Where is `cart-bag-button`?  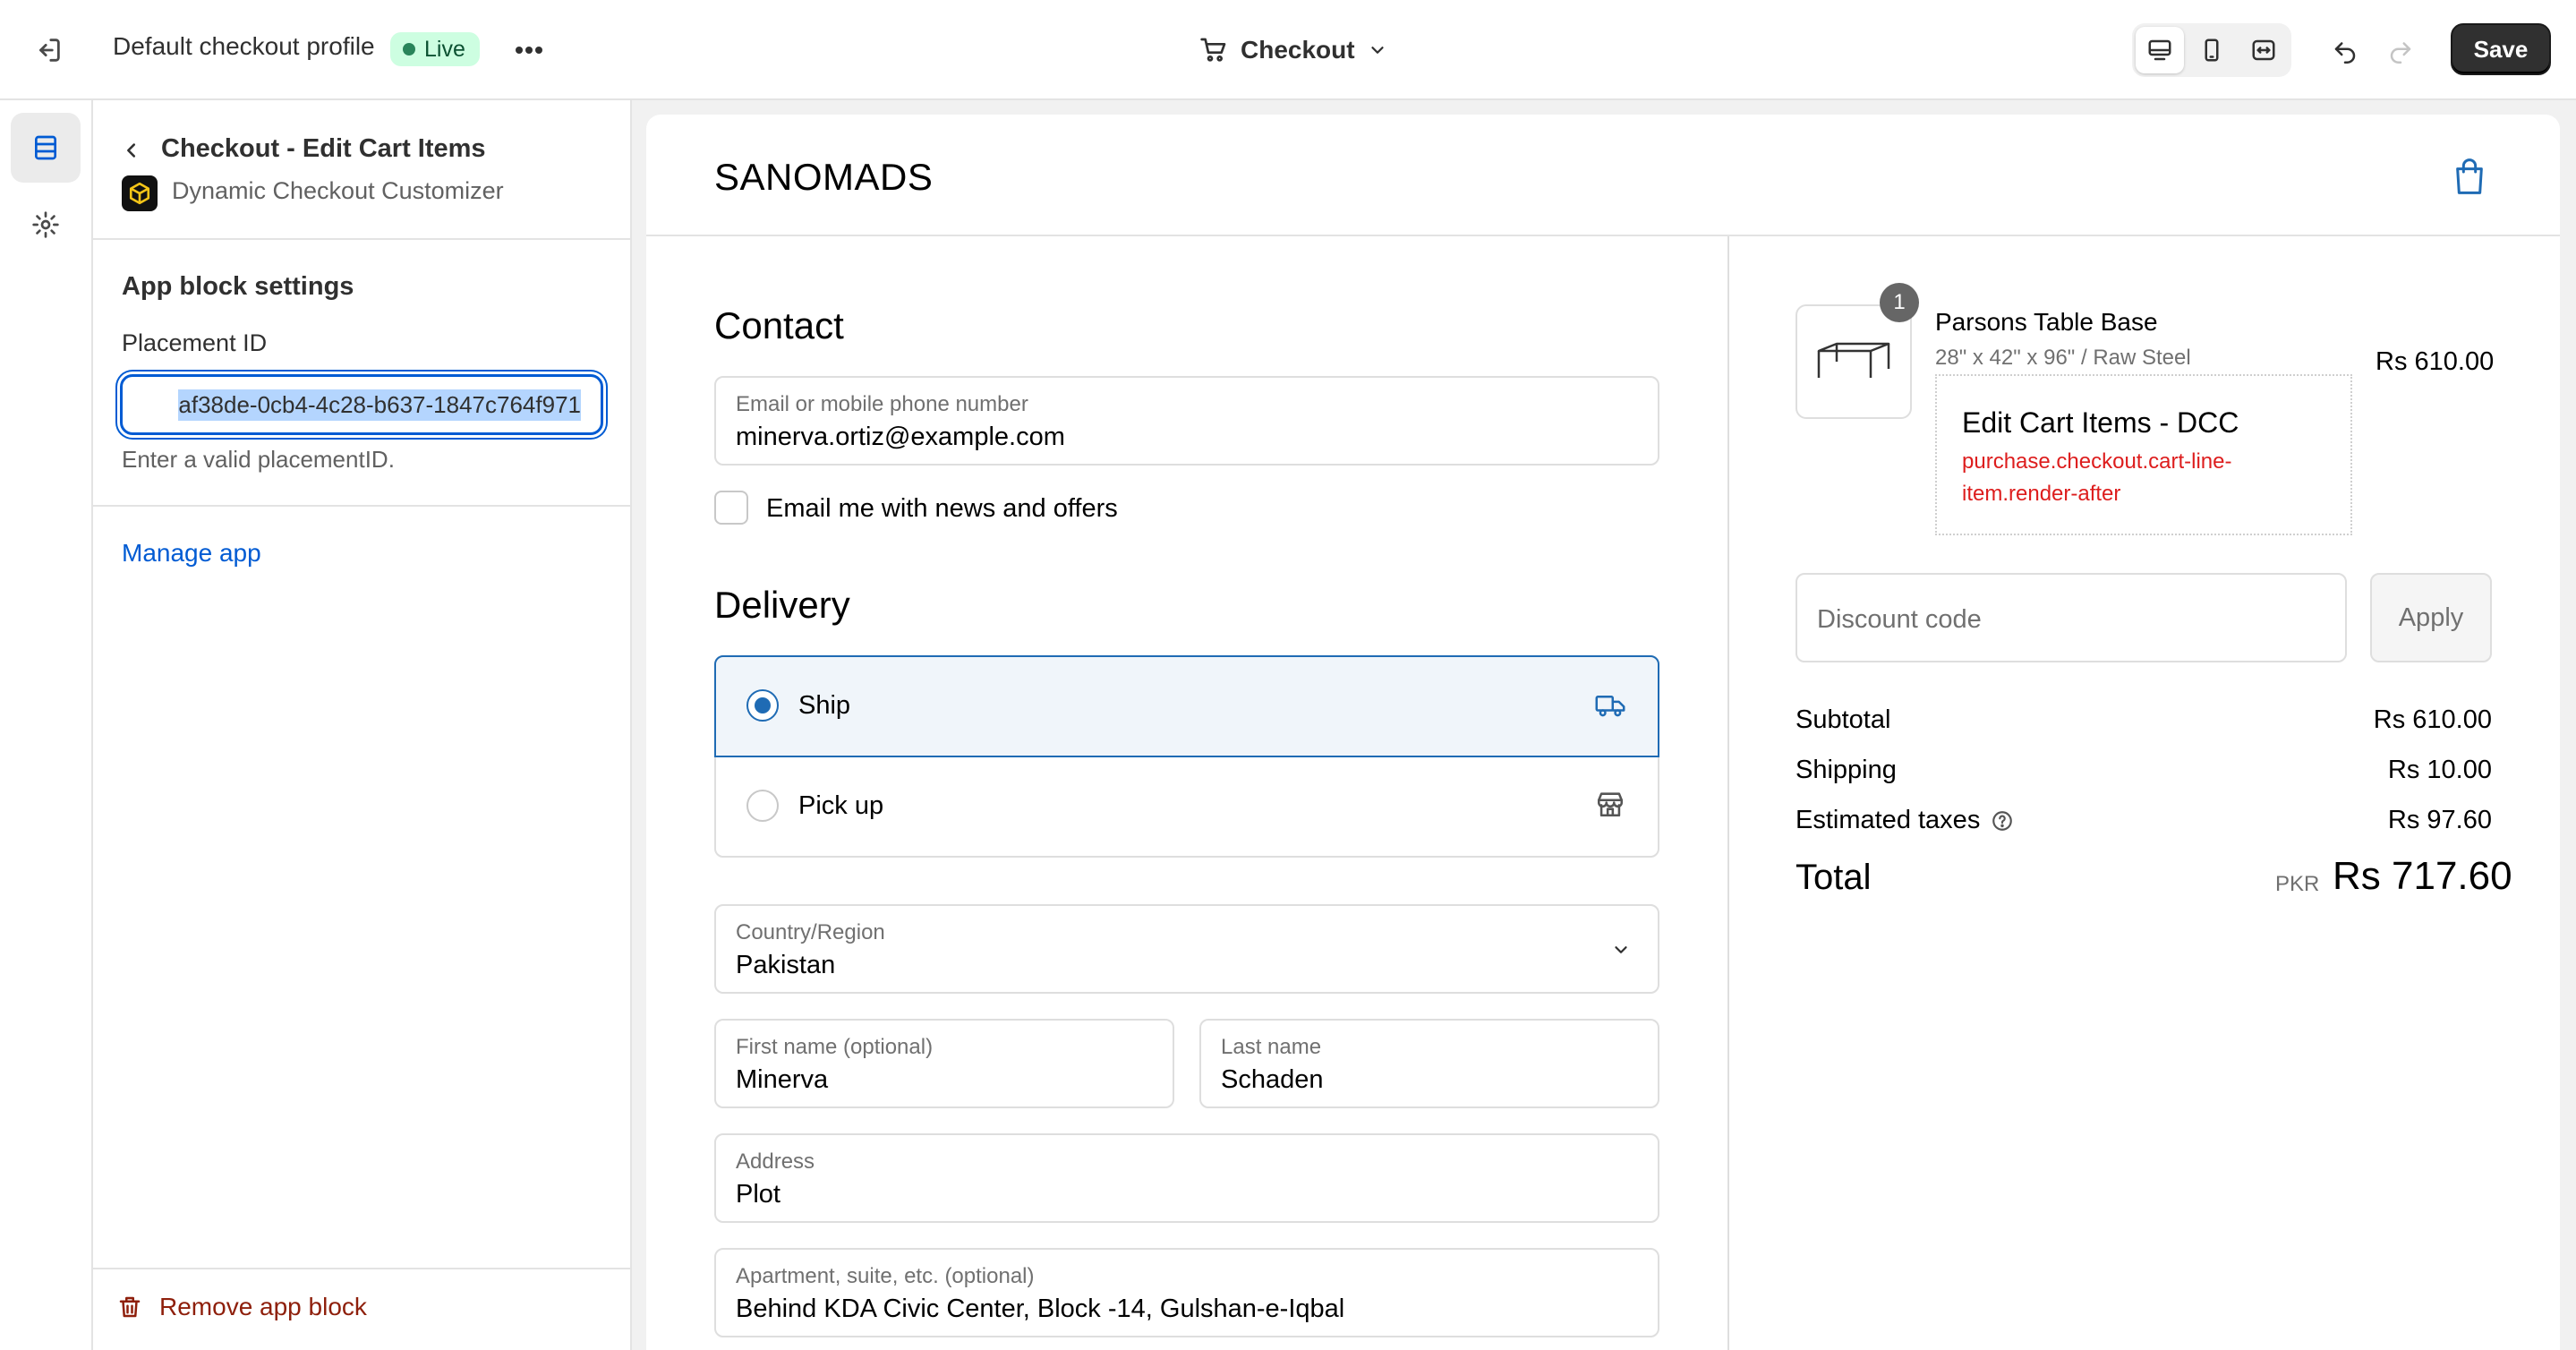 cart-bag-button is located at coordinates (2469, 177).